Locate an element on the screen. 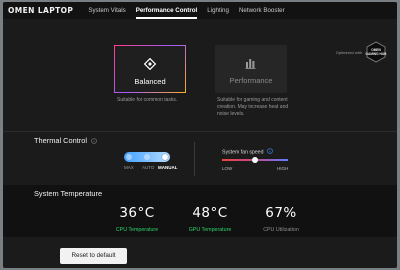 This screenshot has width=400, height=270. gpu-temperature-label: GPU Temperature is located at coordinates (210, 230).